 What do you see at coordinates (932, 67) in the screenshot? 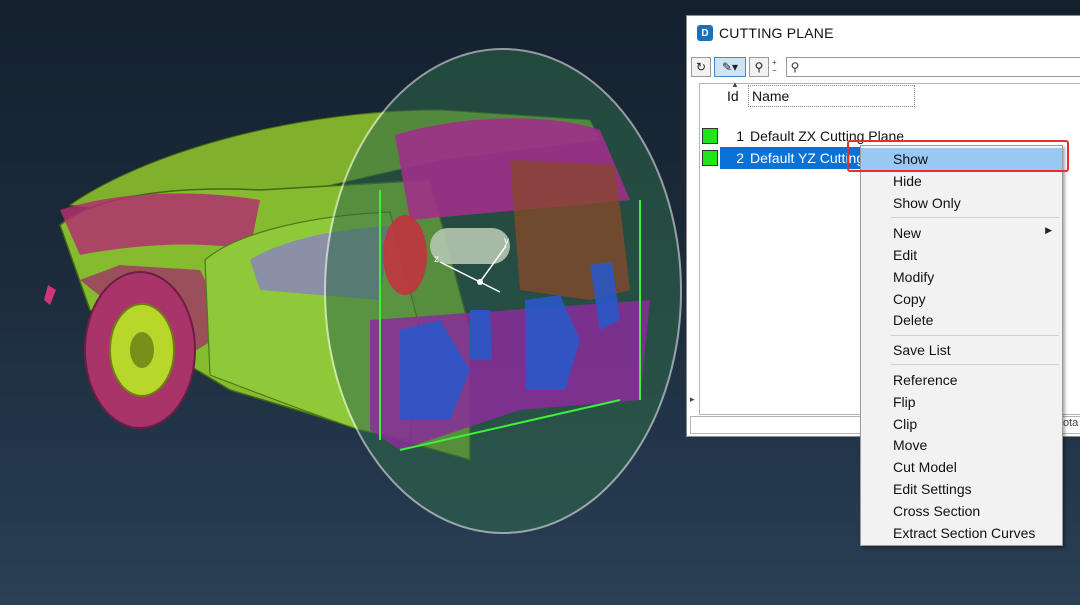
I see `search-input: ⚲` at bounding box center [932, 67].